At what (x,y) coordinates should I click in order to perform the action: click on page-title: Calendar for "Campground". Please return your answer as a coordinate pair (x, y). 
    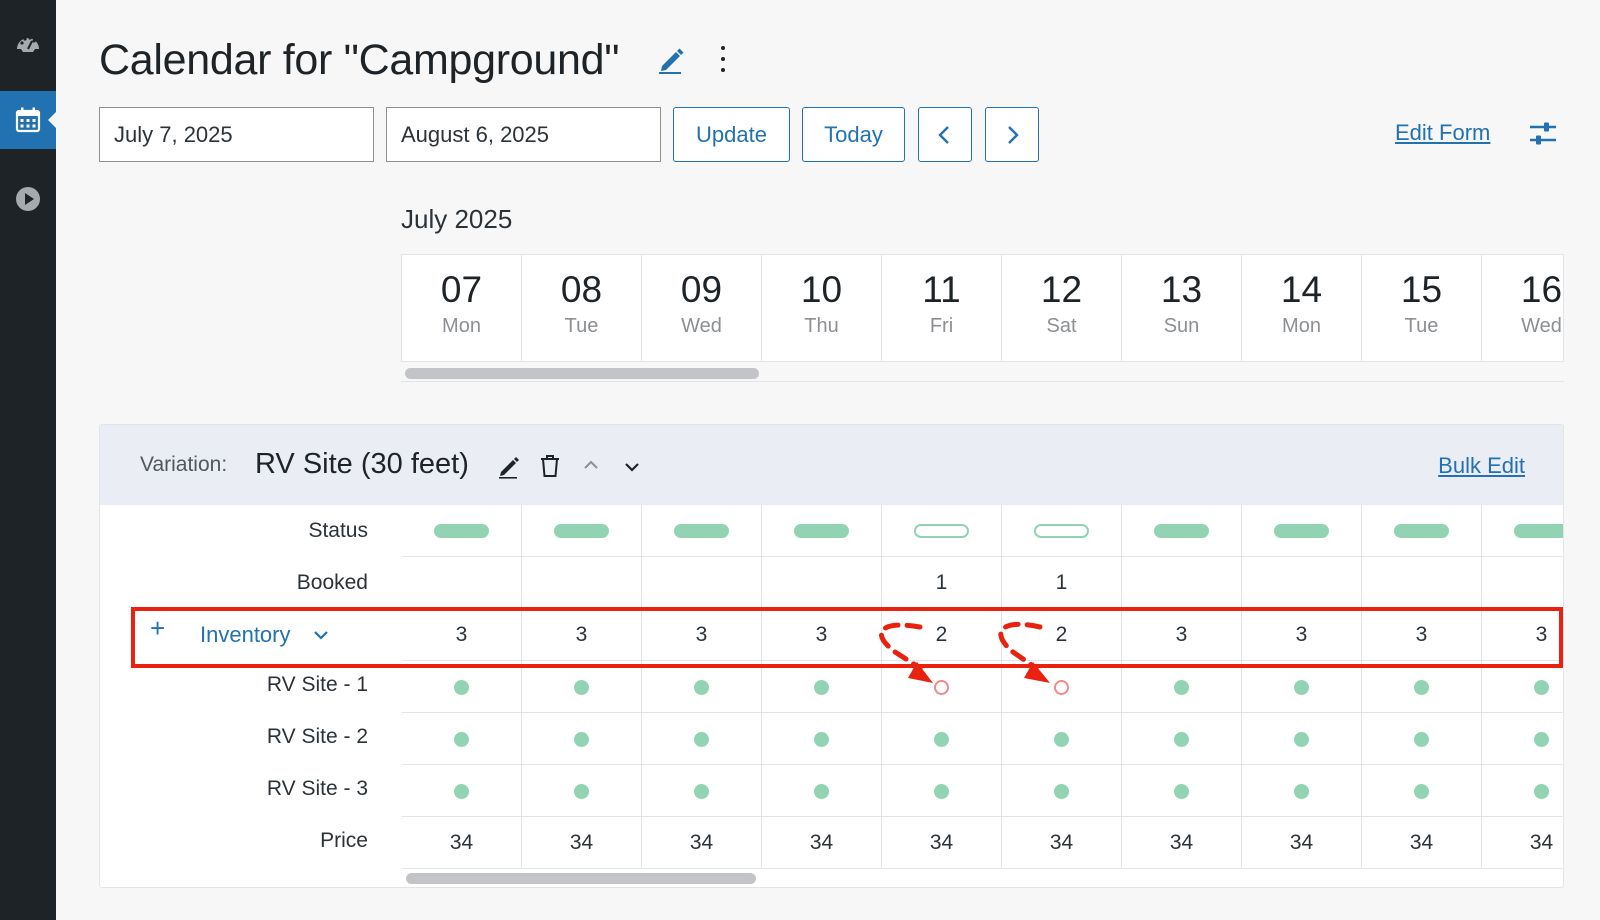
    Looking at the image, I should click on (359, 60).